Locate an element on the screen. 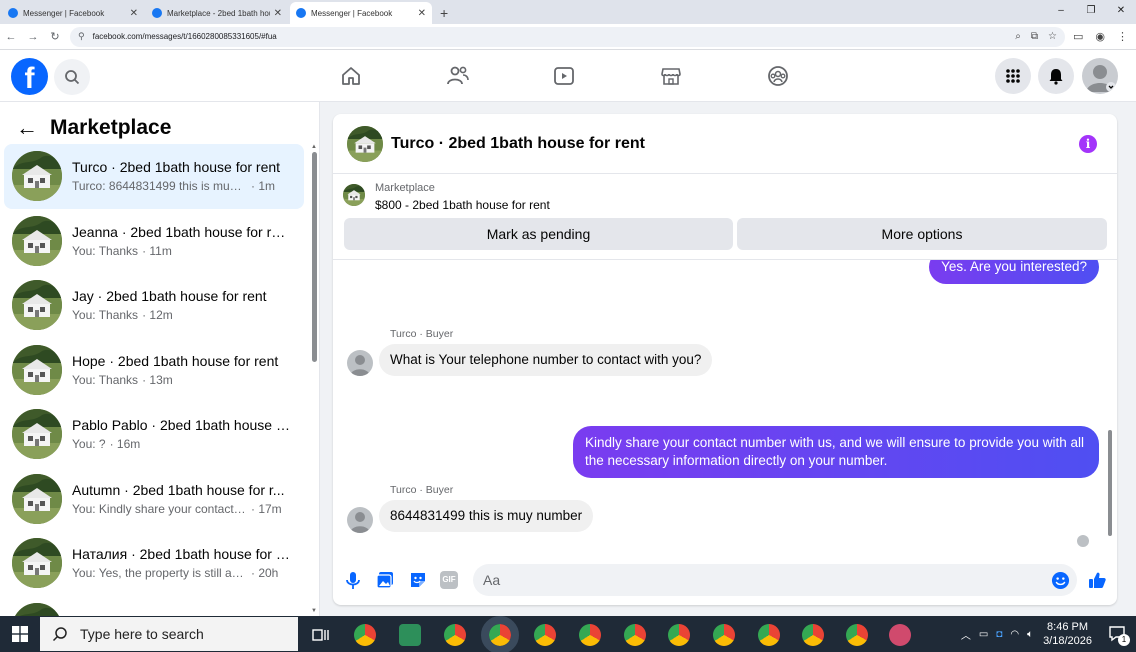  restore-button: ❐ is located at coordinates (1091, 12).